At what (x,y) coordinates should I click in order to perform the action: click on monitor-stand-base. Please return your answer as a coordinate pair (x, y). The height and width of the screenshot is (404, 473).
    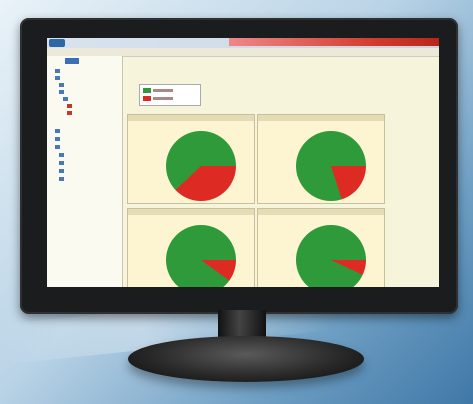
    Looking at the image, I should click on (246, 359).